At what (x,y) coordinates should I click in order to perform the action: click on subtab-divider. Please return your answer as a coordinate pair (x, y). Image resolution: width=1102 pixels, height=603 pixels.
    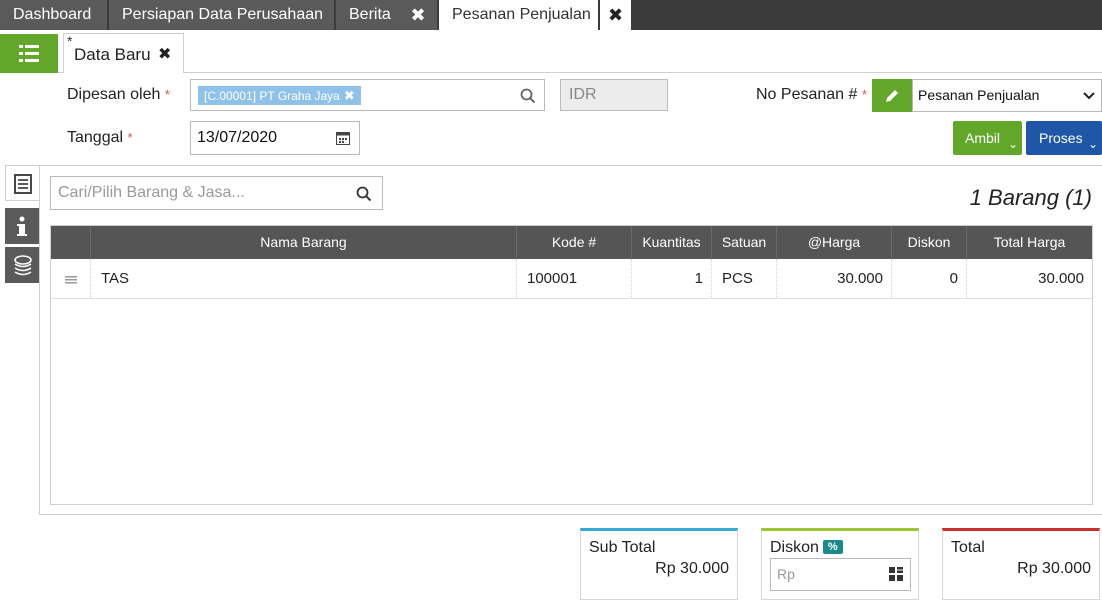
    Looking at the image, I should click on (580, 72).